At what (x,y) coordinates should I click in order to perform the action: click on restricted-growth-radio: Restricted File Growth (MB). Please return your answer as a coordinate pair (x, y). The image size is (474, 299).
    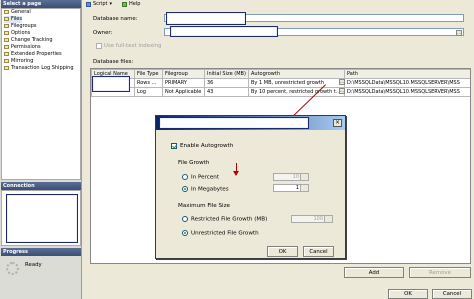
    Looking at the image, I should click on (224, 219).